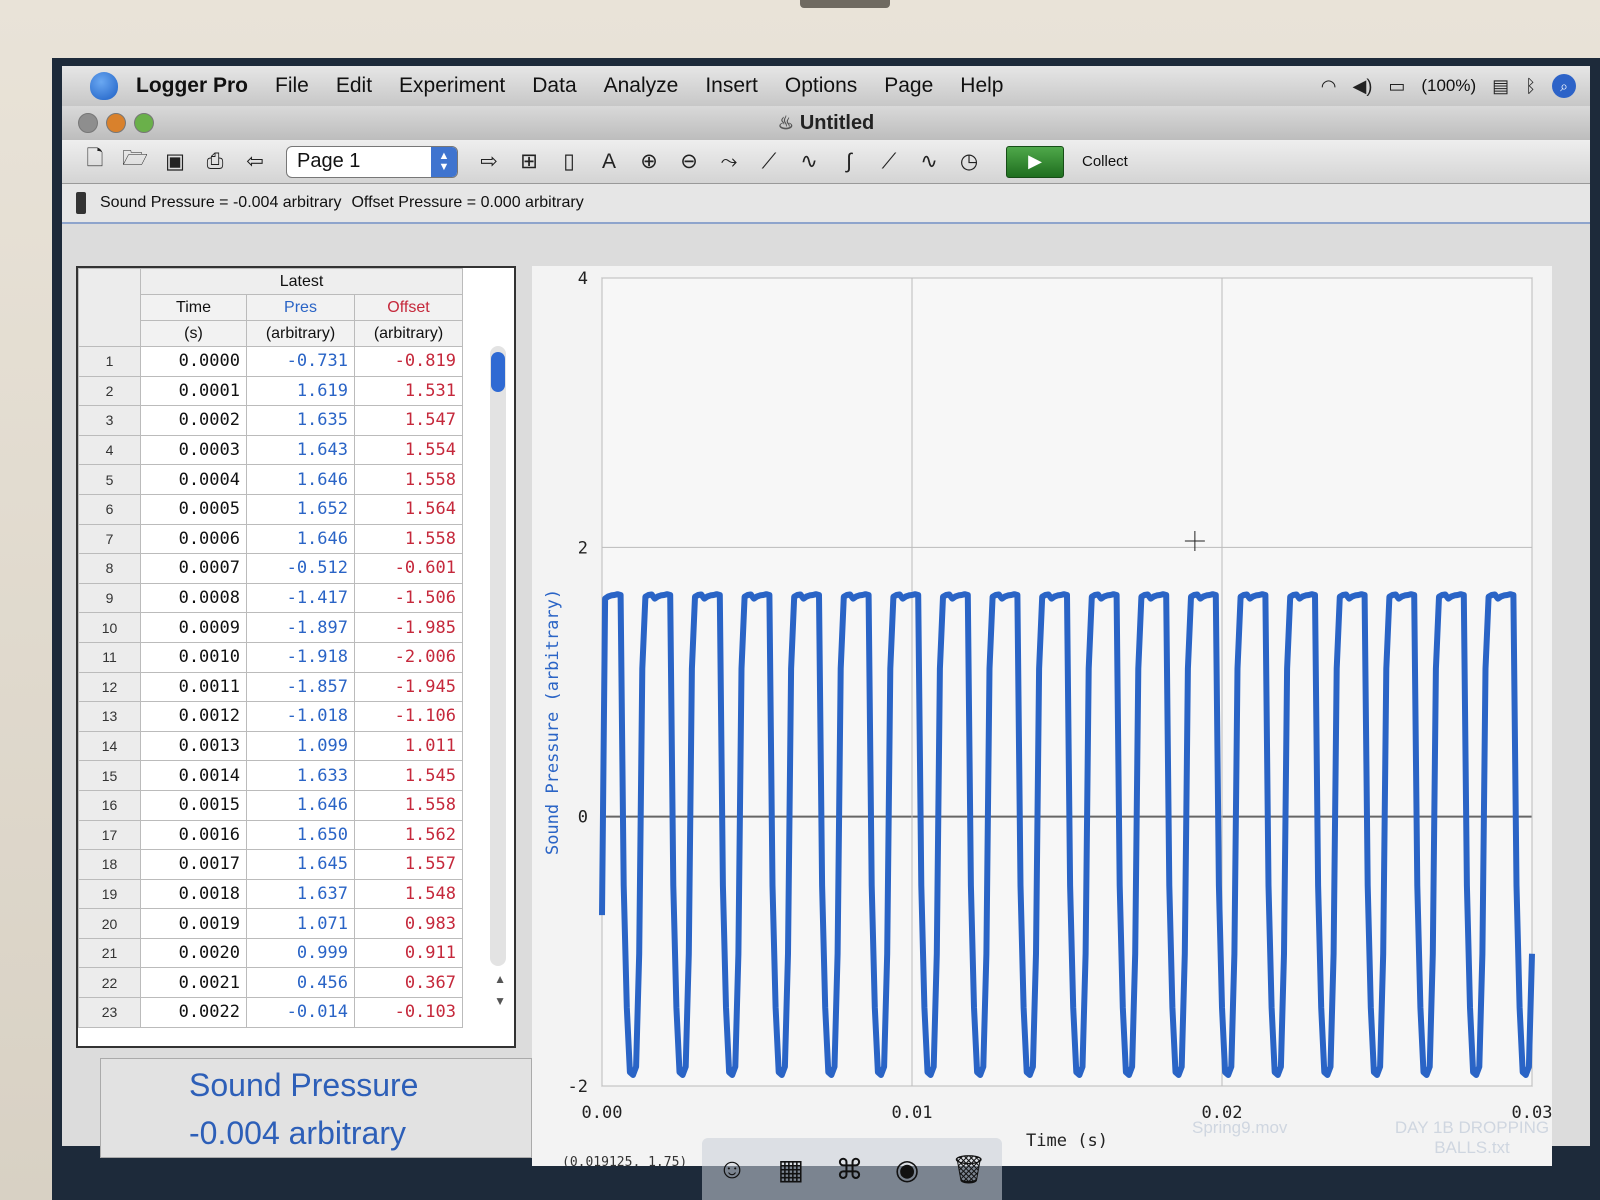 This screenshot has height=1200, width=1600. I want to click on spotlight-search-icon: ⌕, so click(1564, 86).